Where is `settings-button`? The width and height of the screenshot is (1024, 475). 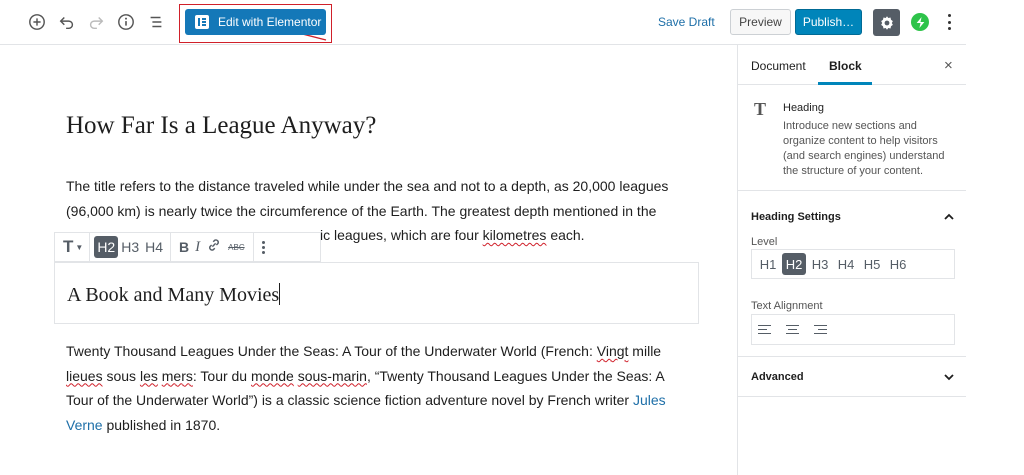 settings-button is located at coordinates (886, 22).